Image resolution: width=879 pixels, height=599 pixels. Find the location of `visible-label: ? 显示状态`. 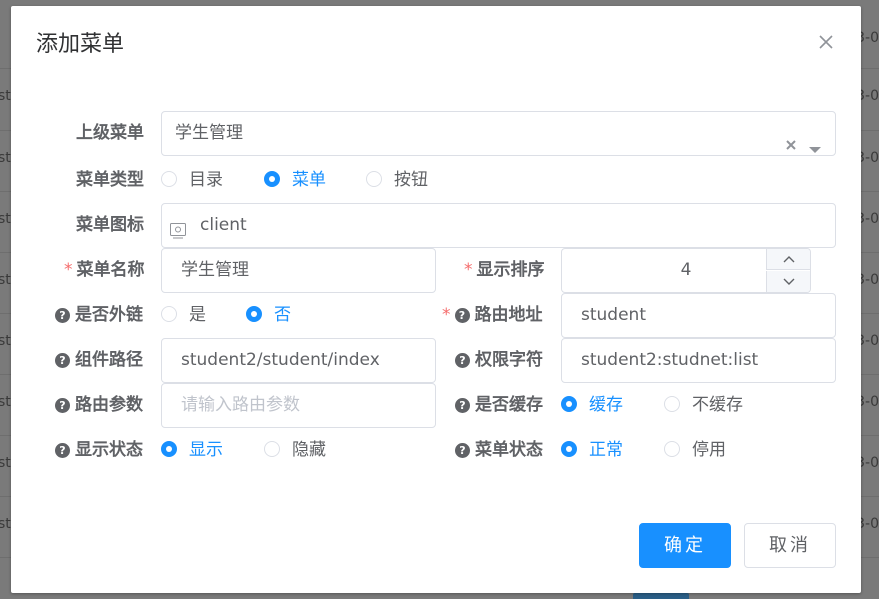

visible-label: ? 显示状态 is located at coordinates (99, 450).